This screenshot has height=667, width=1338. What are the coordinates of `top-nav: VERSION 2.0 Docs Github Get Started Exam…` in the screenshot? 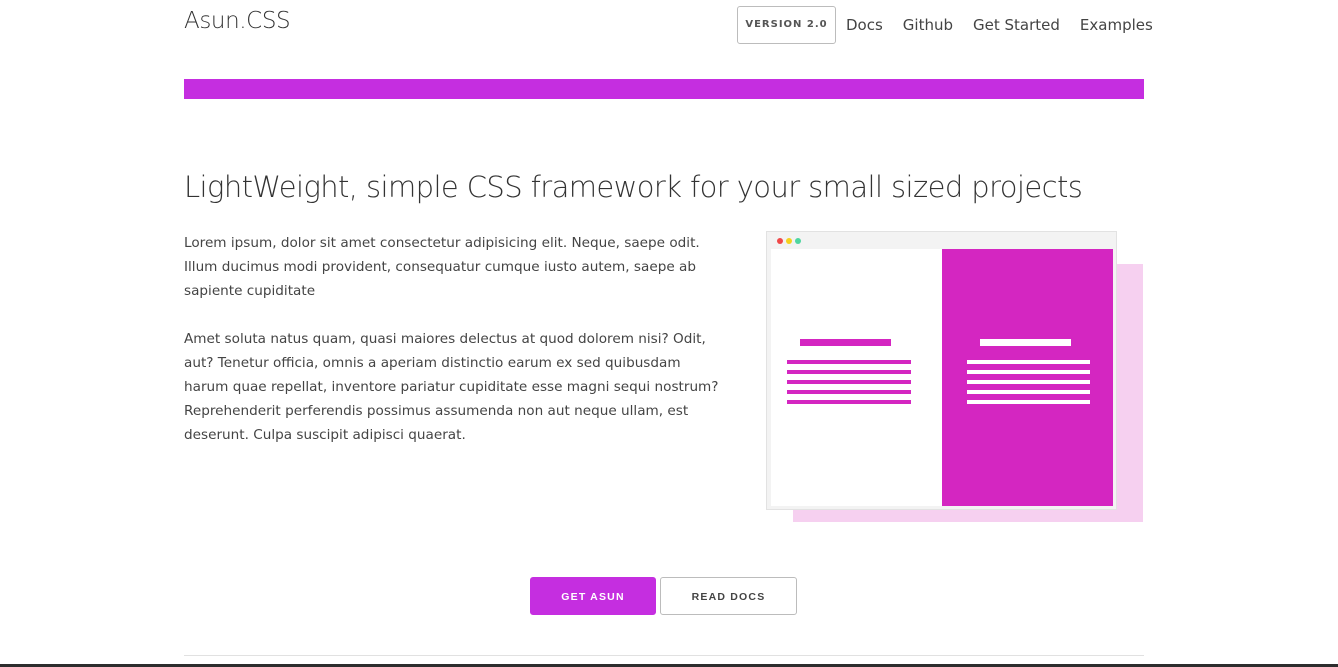 It's located at (950, 25).